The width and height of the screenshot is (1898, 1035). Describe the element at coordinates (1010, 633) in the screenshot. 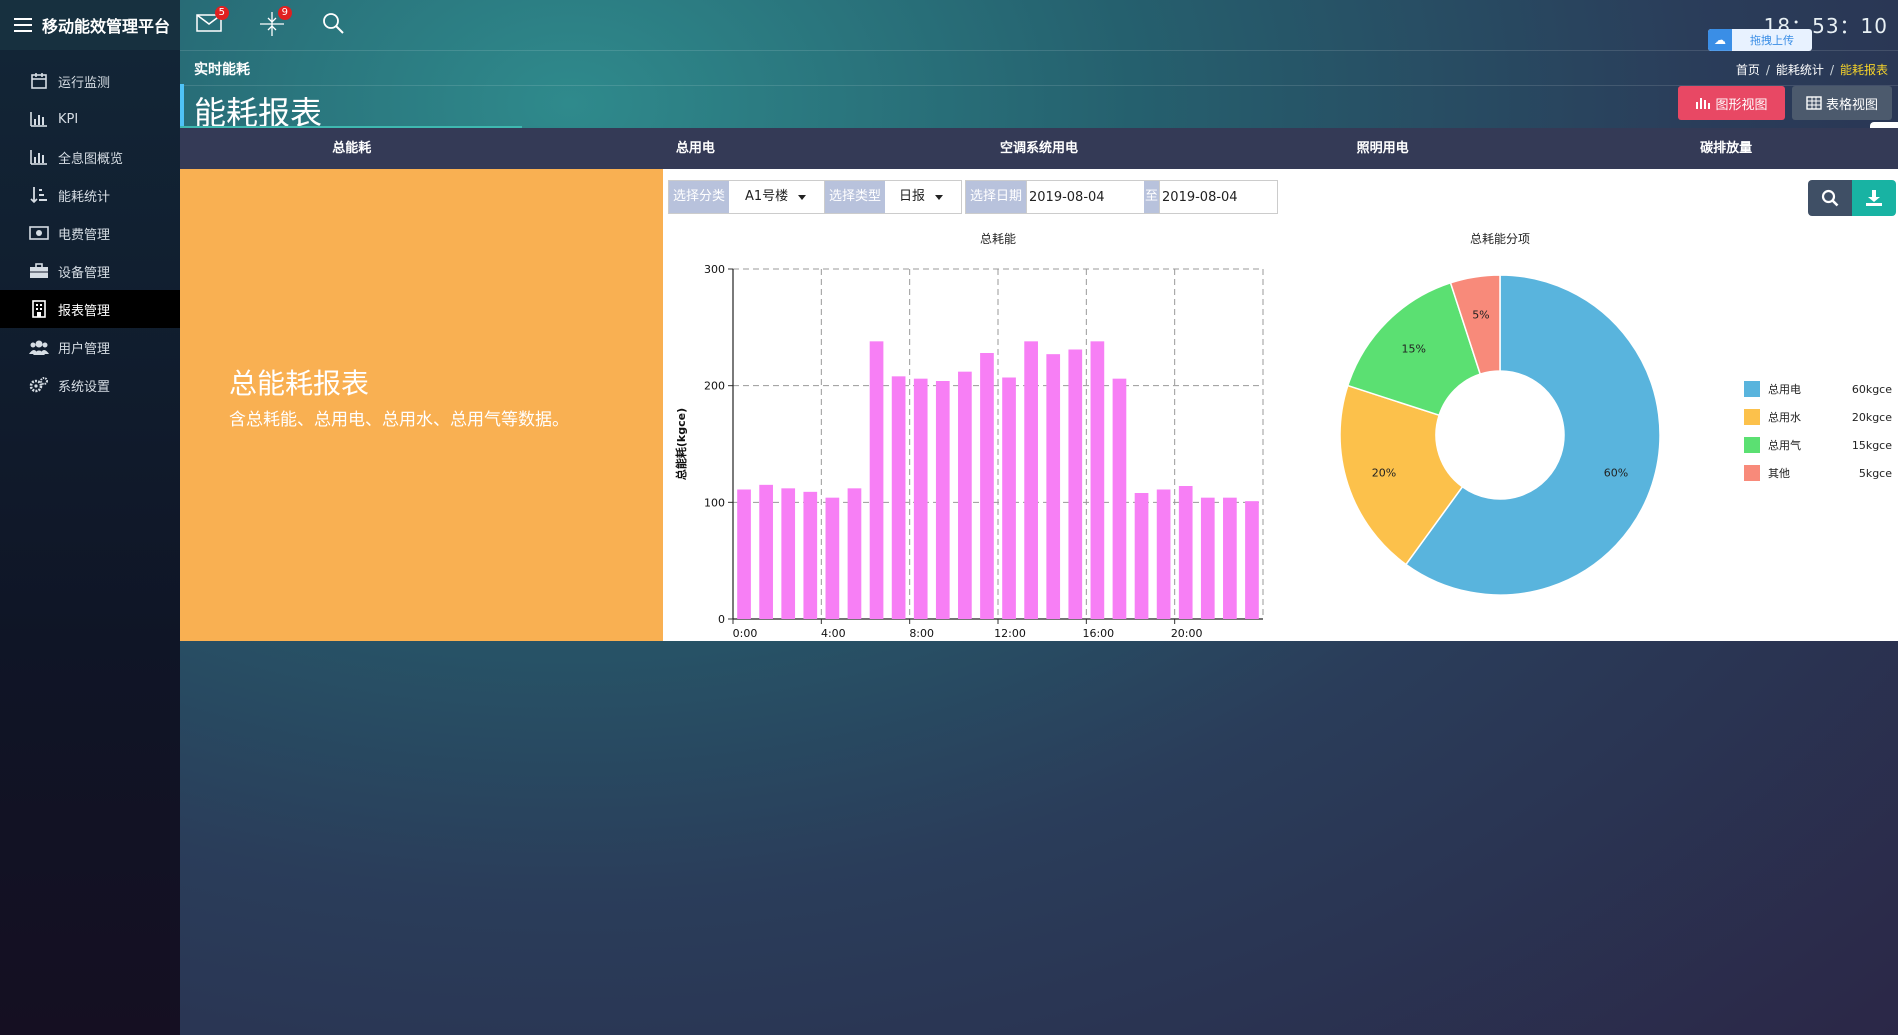

I see `x-tick-label: 12:00` at that location.